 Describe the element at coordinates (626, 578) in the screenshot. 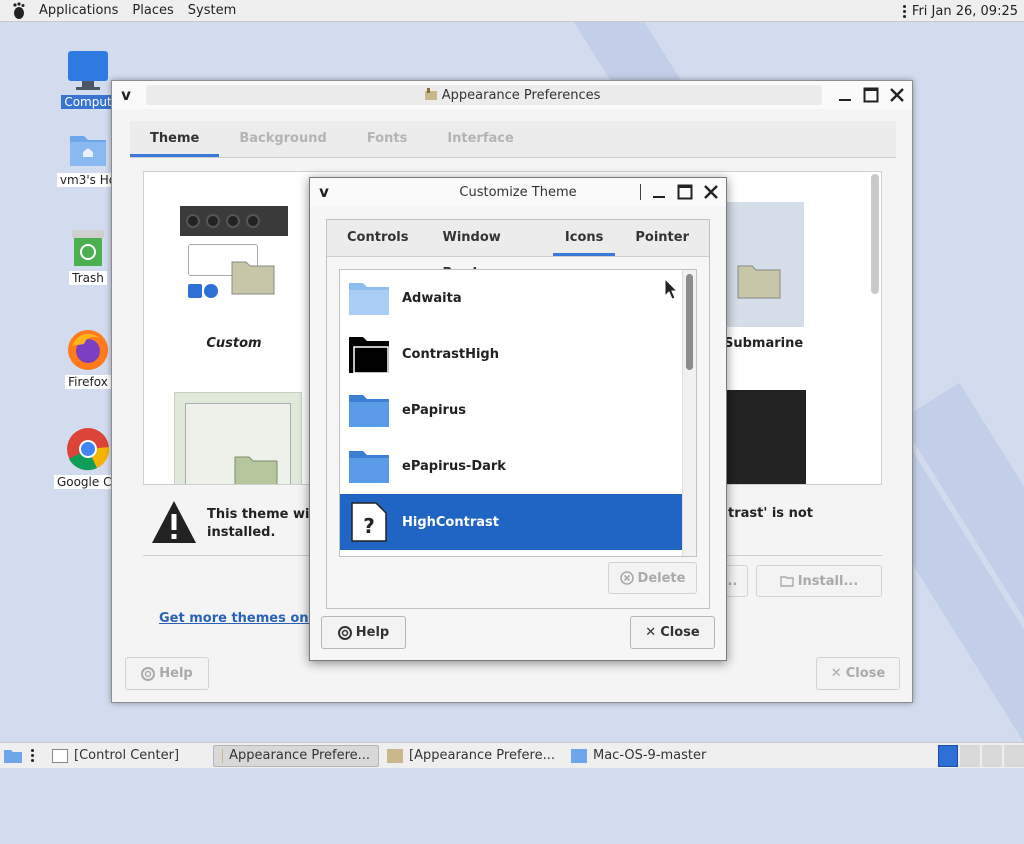

I see `delete-icon` at that location.